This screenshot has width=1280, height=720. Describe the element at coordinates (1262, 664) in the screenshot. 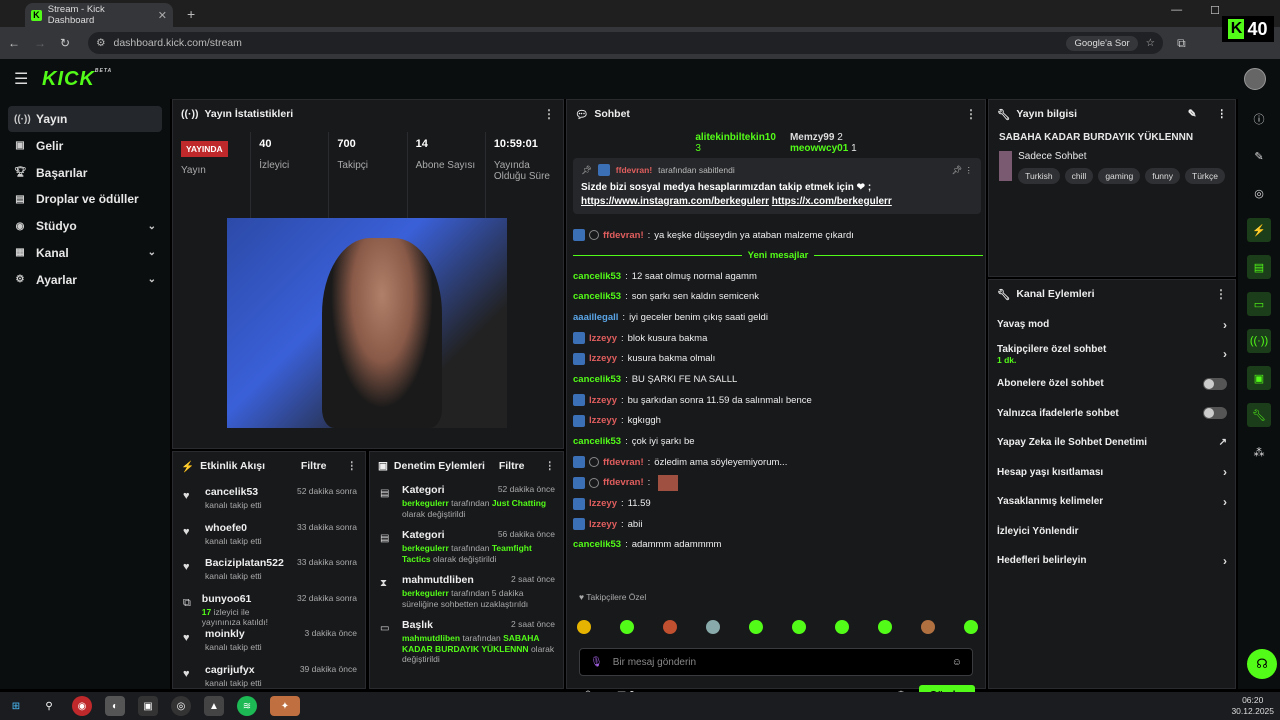

I see `support-icon: ☊` at that location.